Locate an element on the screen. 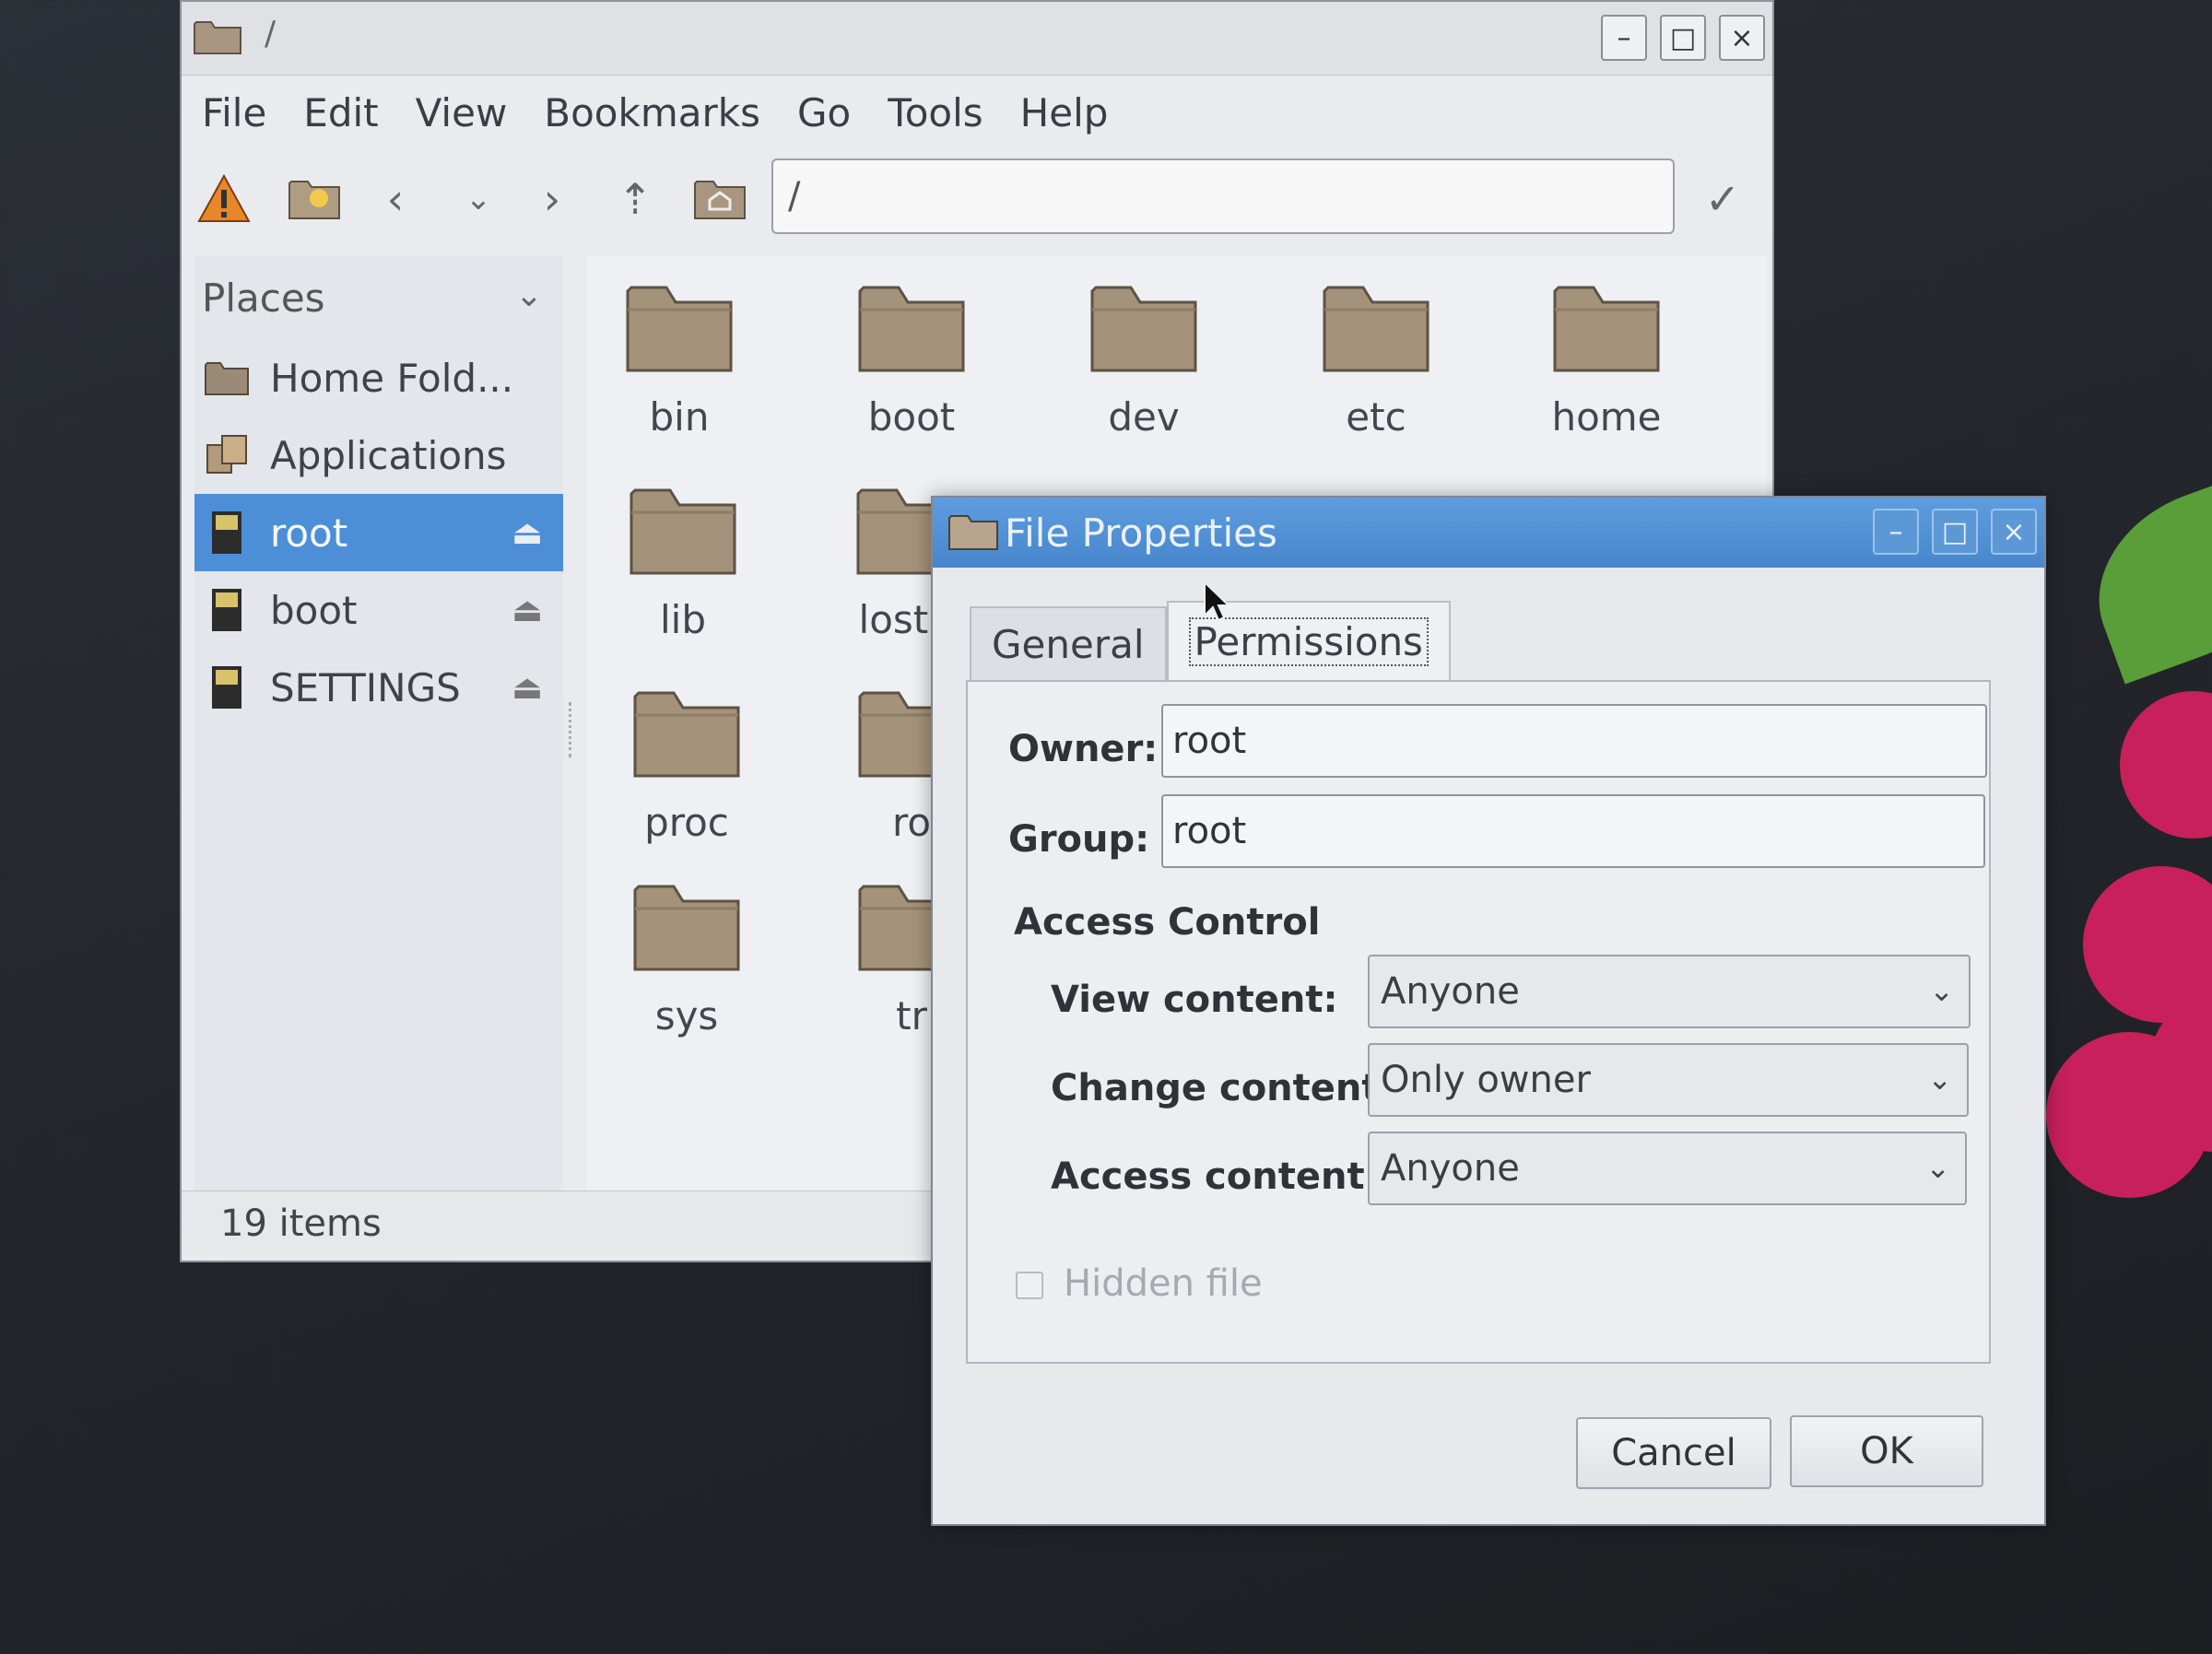 The height and width of the screenshot is (1654, 2212). menu-bar: File Edit View Bookmarks Go Tools Help is located at coordinates (977, 112).